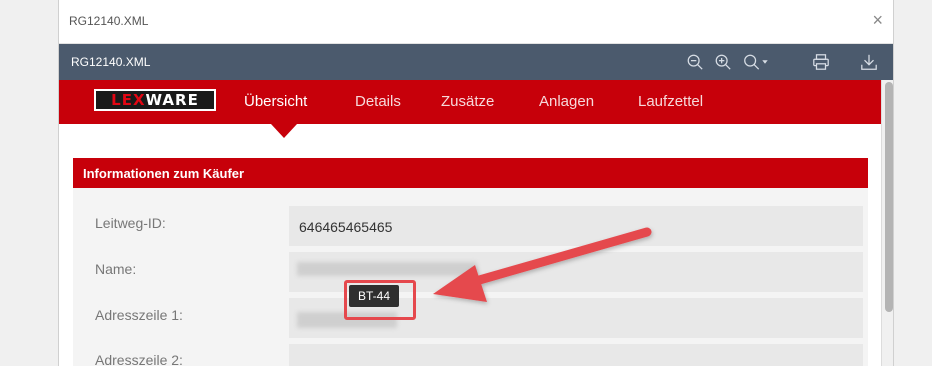  What do you see at coordinates (670, 101) in the screenshot?
I see `tab-laufzettel: Laufzettel` at bounding box center [670, 101].